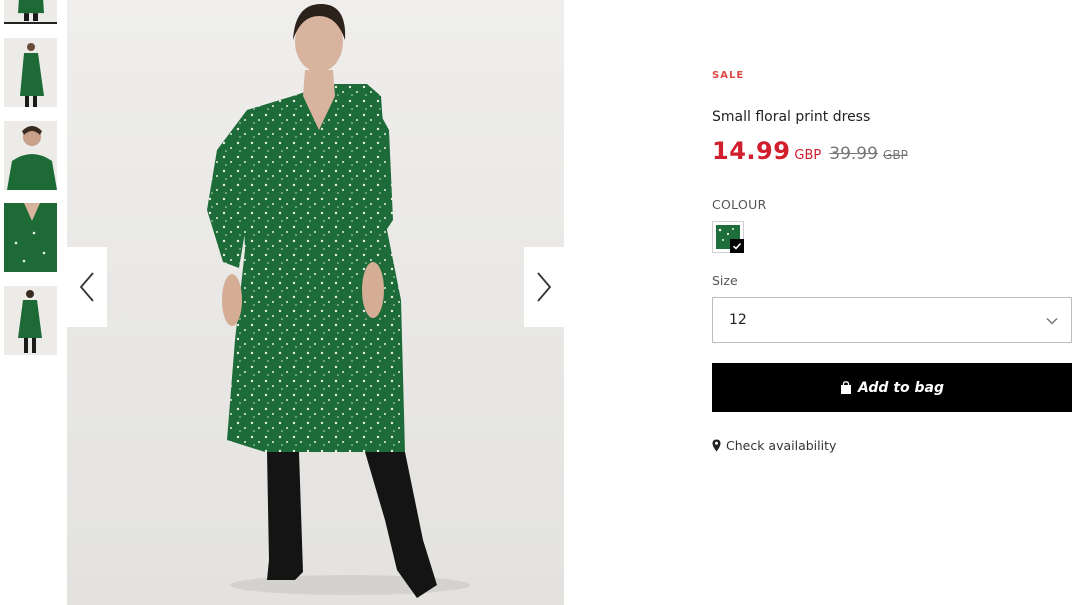  Describe the element at coordinates (728, 237) in the screenshot. I see `colour-swatch-green` at that location.